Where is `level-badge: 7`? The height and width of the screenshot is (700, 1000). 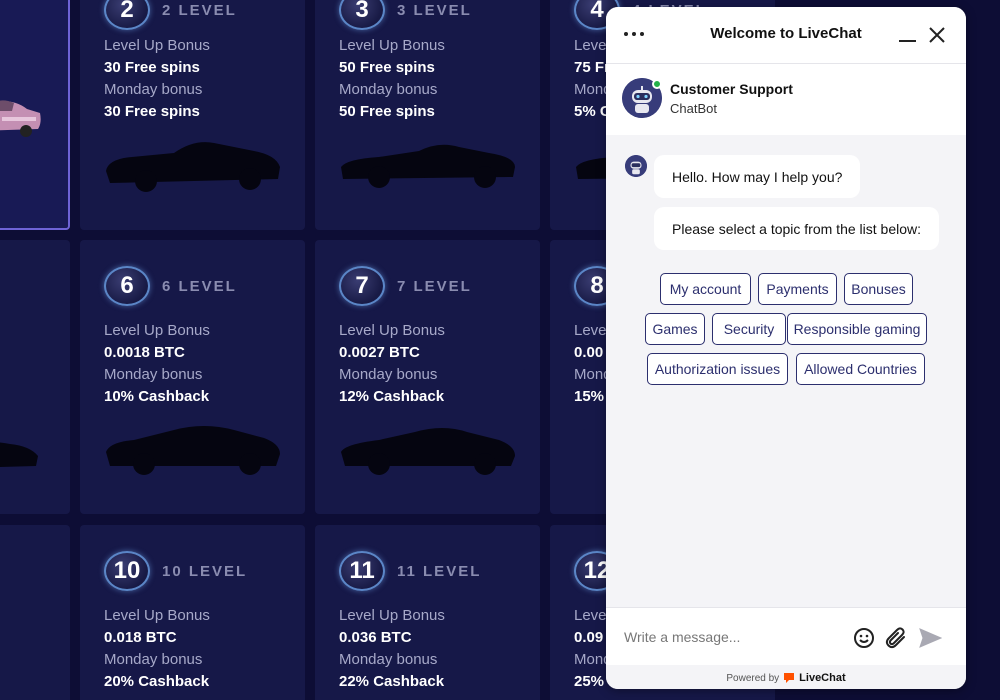 level-badge: 7 is located at coordinates (362, 286).